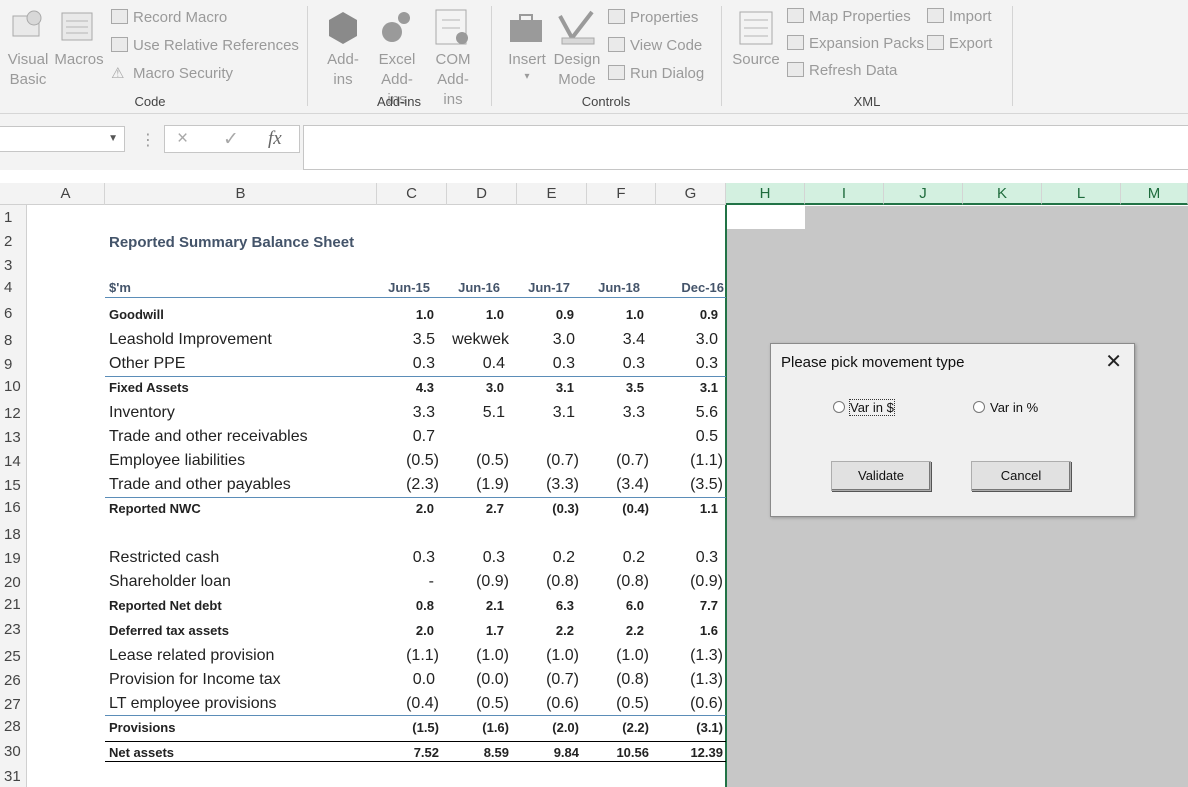 The width and height of the screenshot is (1188, 787). What do you see at coordinates (424, 413) in the screenshot?
I see `value-cell: 3.3` at bounding box center [424, 413].